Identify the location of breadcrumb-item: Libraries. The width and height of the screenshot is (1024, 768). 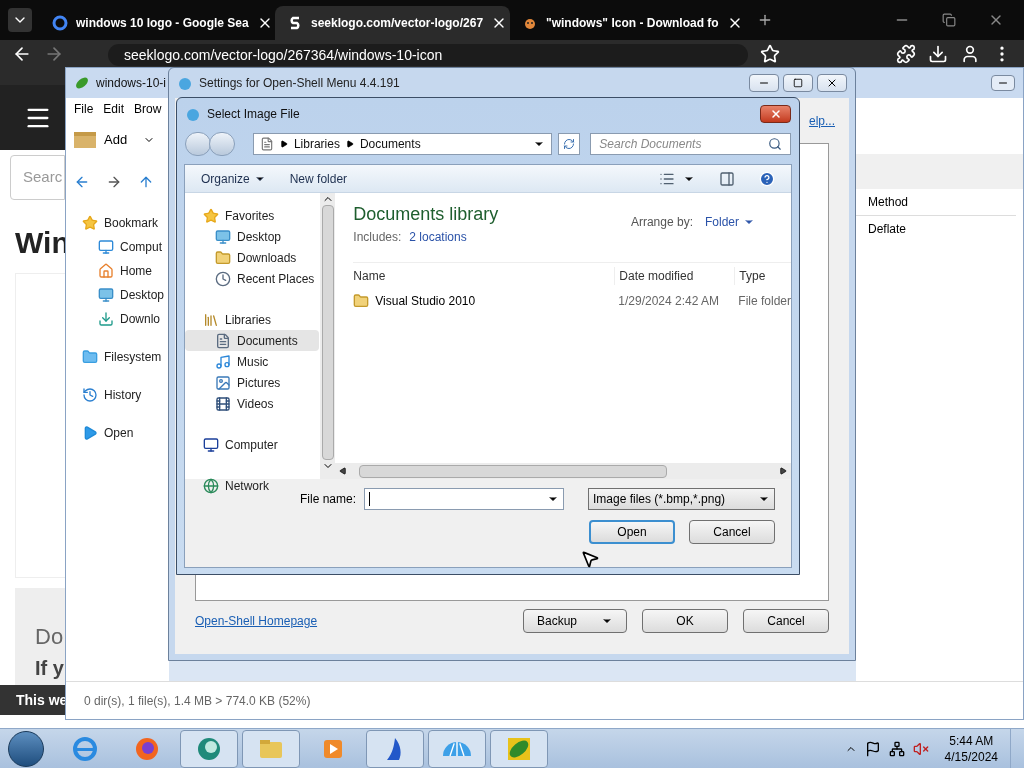
(316, 144).